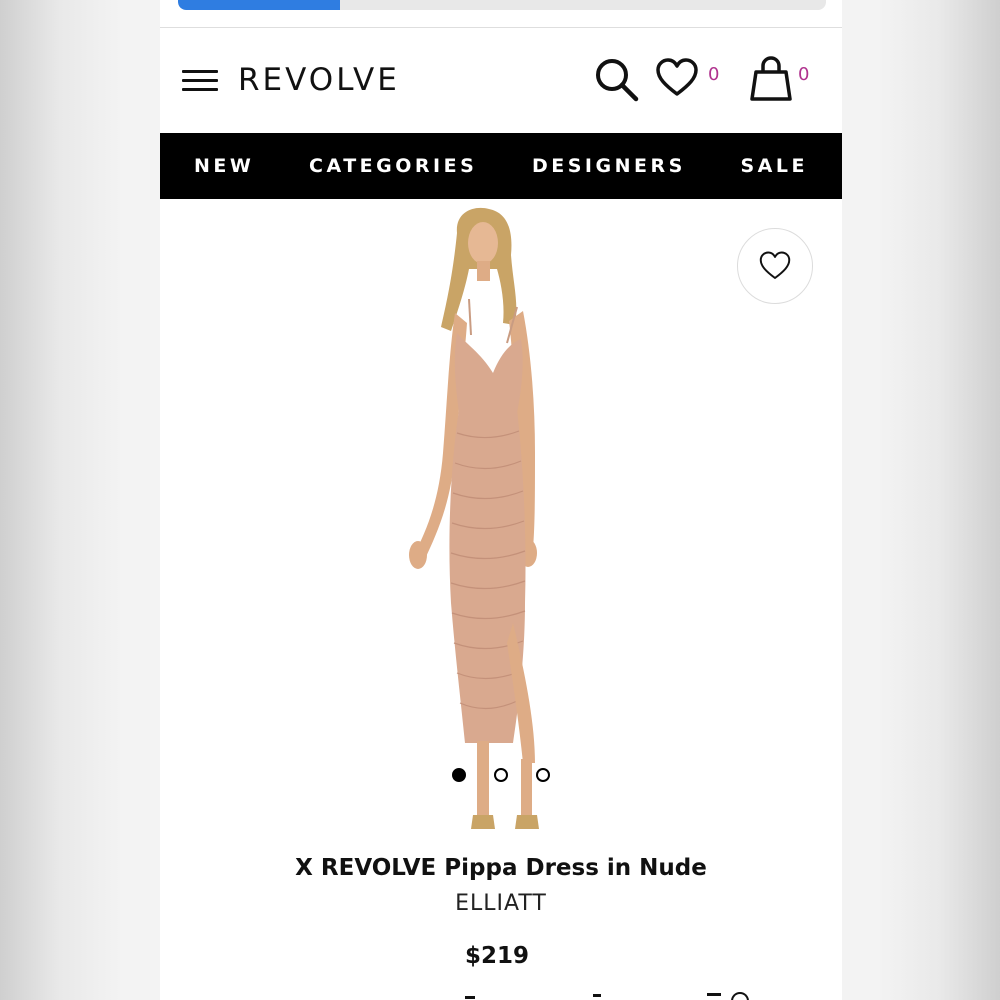  What do you see at coordinates (501, 166) in the screenshot?
I see `main-navigation: NEW CATEGORIES DESIGNERS SALE` at bounding box center [501, 166].